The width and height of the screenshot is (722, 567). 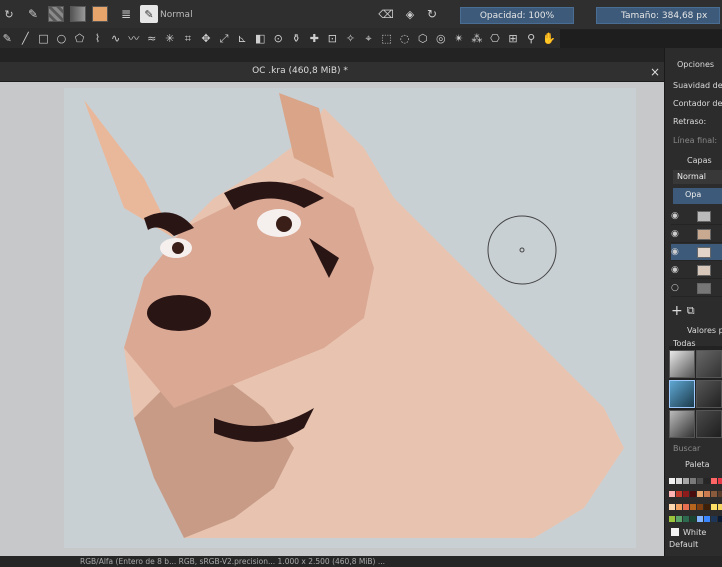 I want to click on assistant-icon: ✧, so click(x=350, y=38).